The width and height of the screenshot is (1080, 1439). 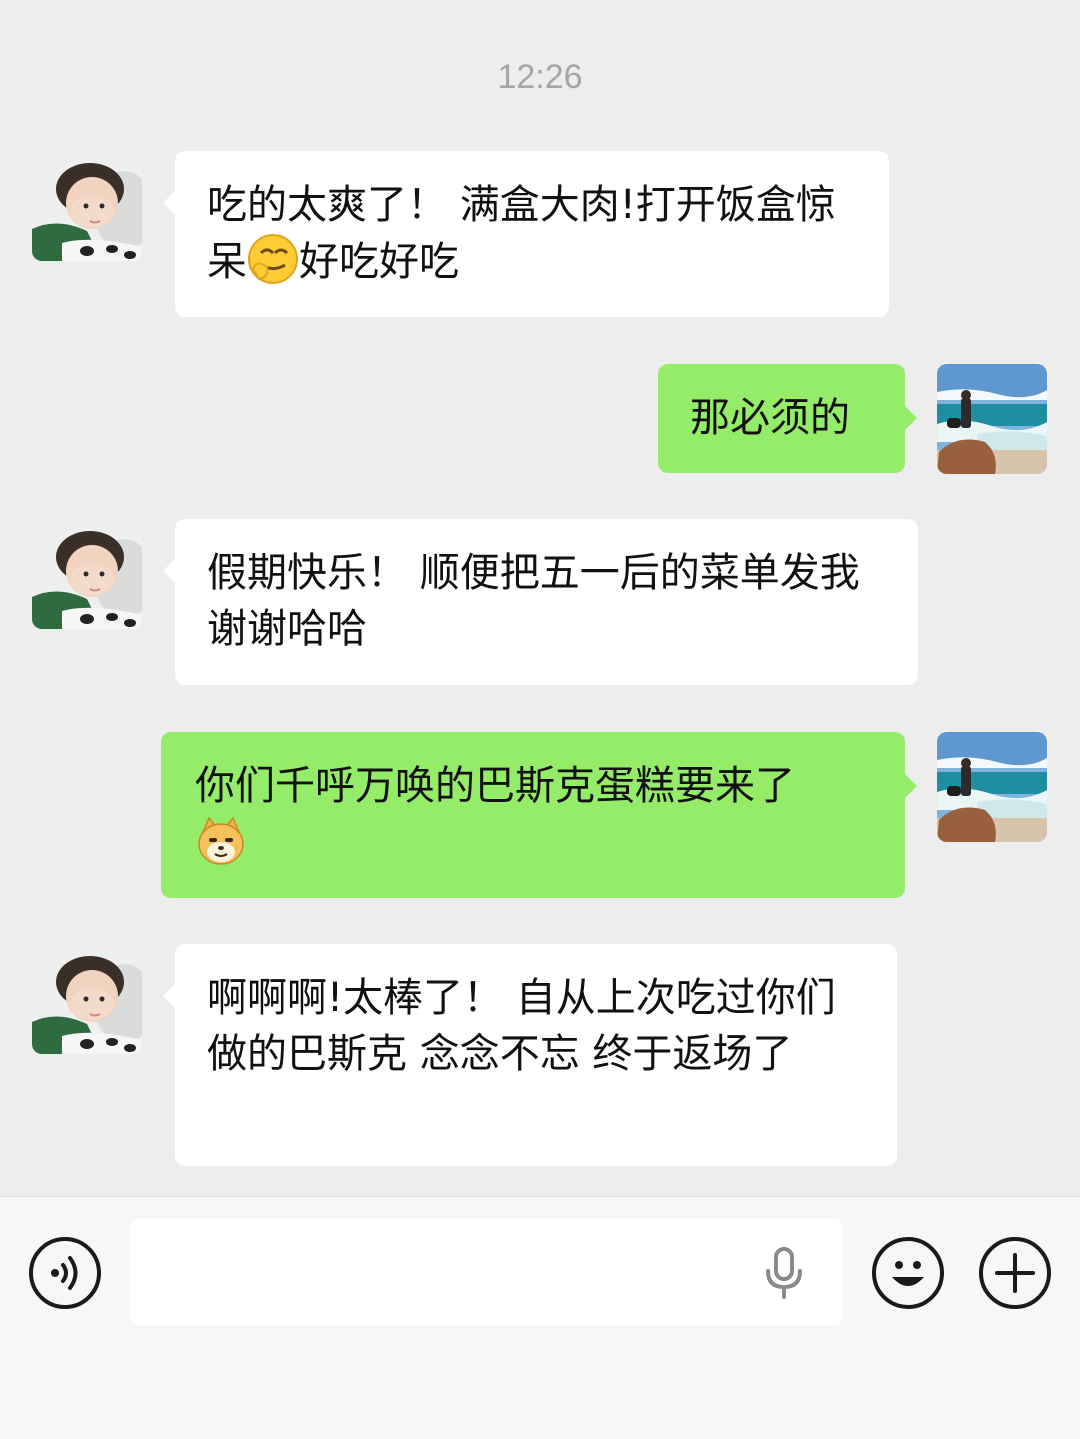 I want to click on microphone-icon, so click(x=784, y=1273).